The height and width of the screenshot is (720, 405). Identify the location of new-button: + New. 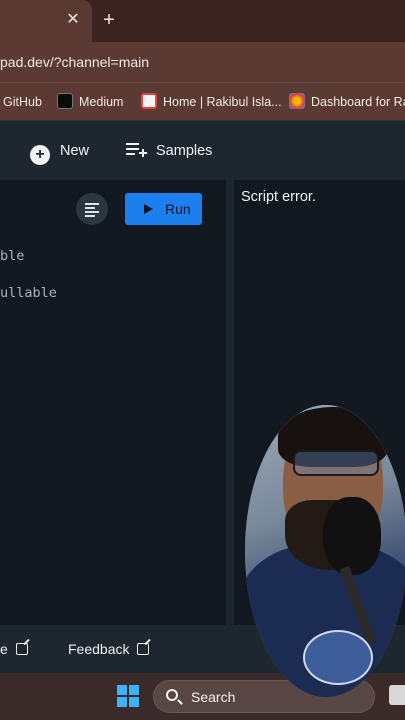
(60, 152).